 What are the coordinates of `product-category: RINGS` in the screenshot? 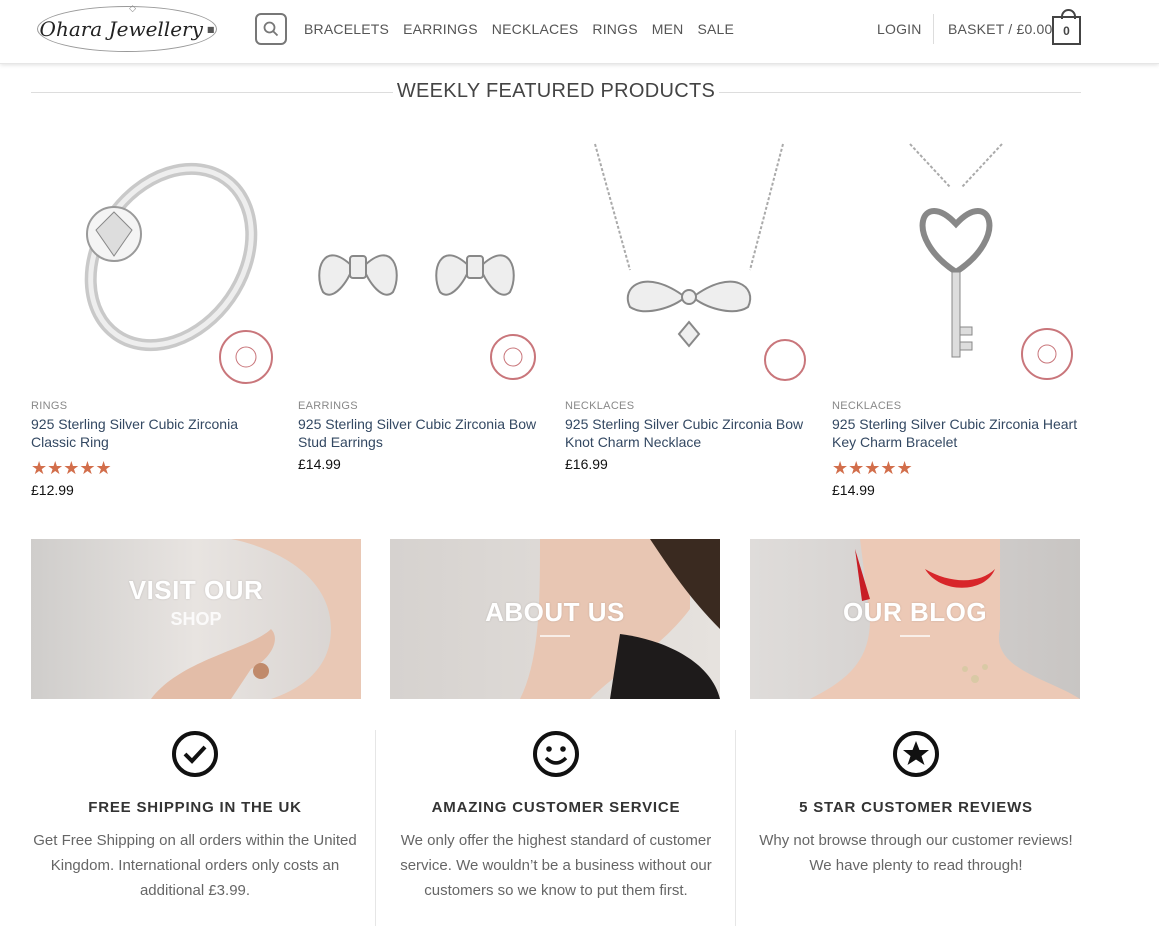 It's located at (49, 406).